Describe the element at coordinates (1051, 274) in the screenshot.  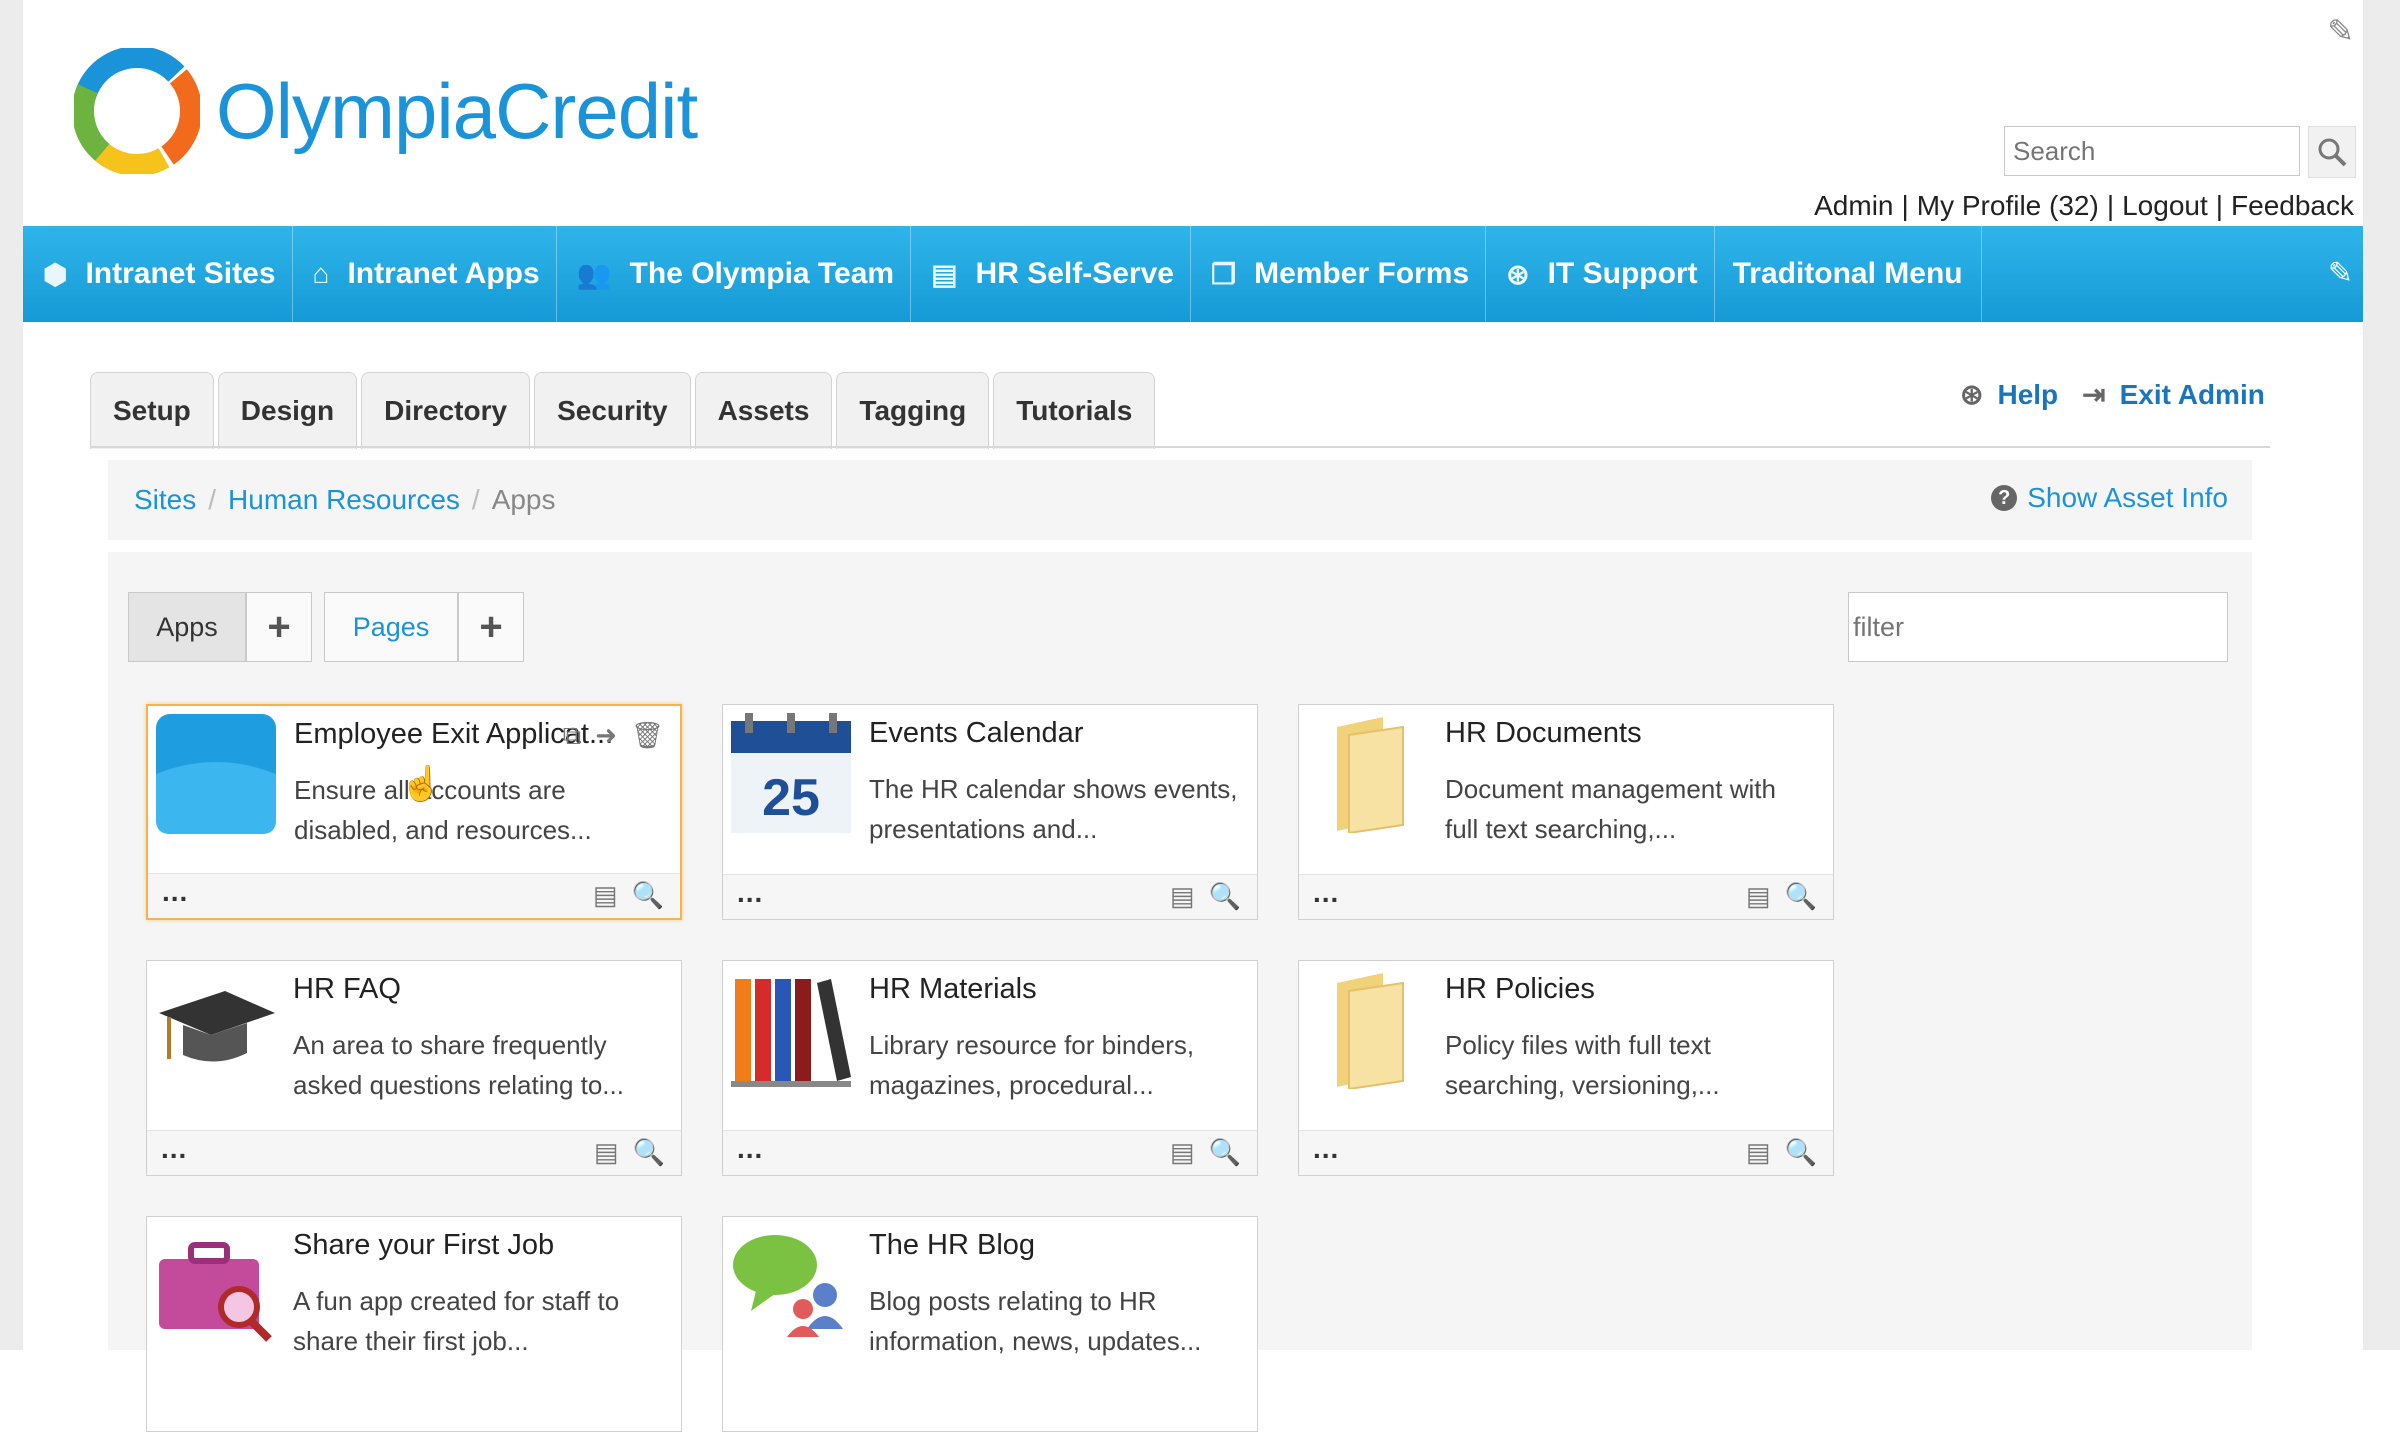
I see `nav-item-hr-self-serve: ▤ HR Self-Serve` at that location.